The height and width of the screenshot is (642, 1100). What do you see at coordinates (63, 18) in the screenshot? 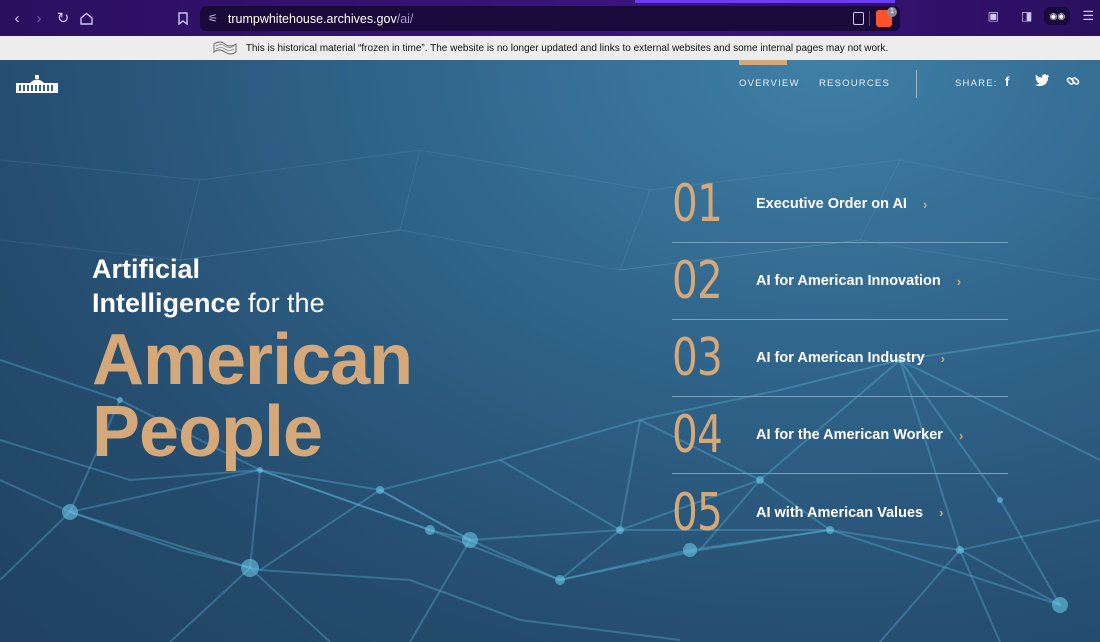
I see `reload-icon: ↻` at bounding box center [63, 18].